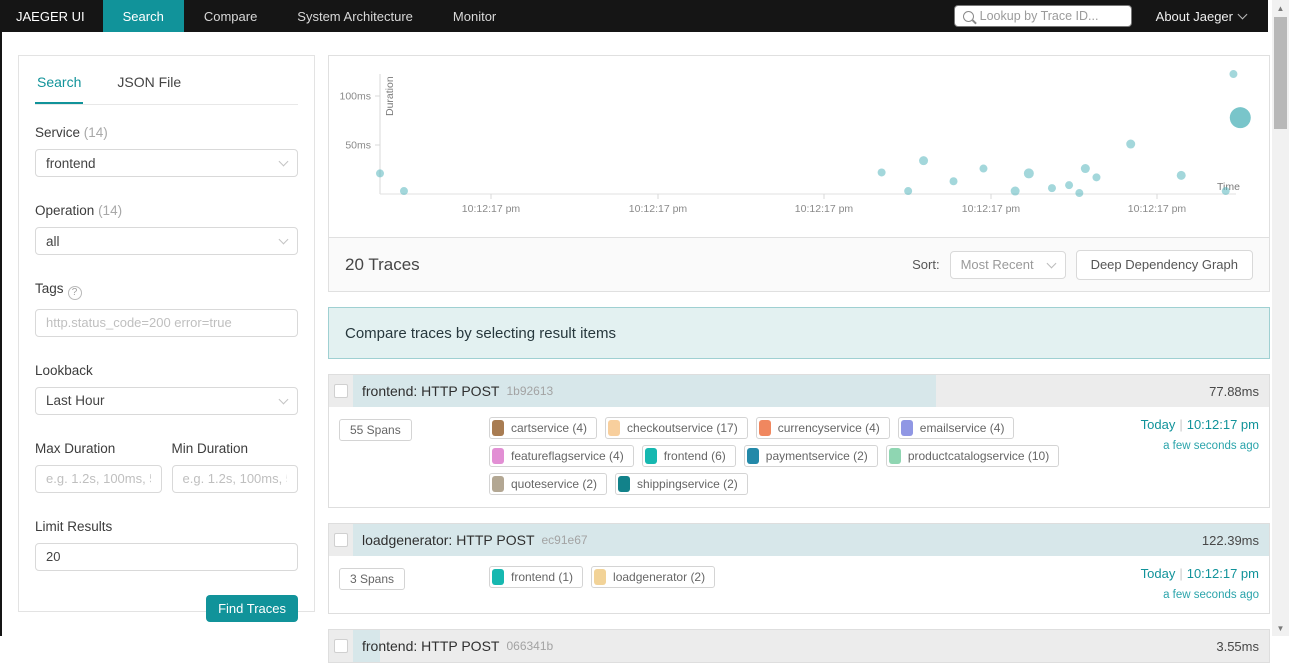  What do you see at coordinates (166, 241) in the screenshot?
I see `operation-select: all` at bounding box center [166, 241].